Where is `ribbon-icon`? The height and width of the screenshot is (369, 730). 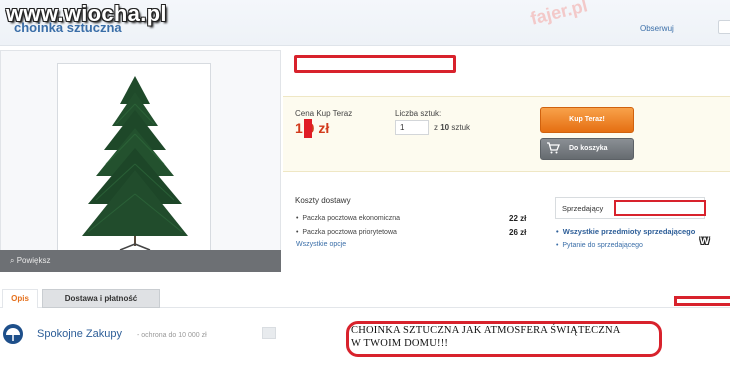 ribbon-icon is located at coordinates (269, 333).